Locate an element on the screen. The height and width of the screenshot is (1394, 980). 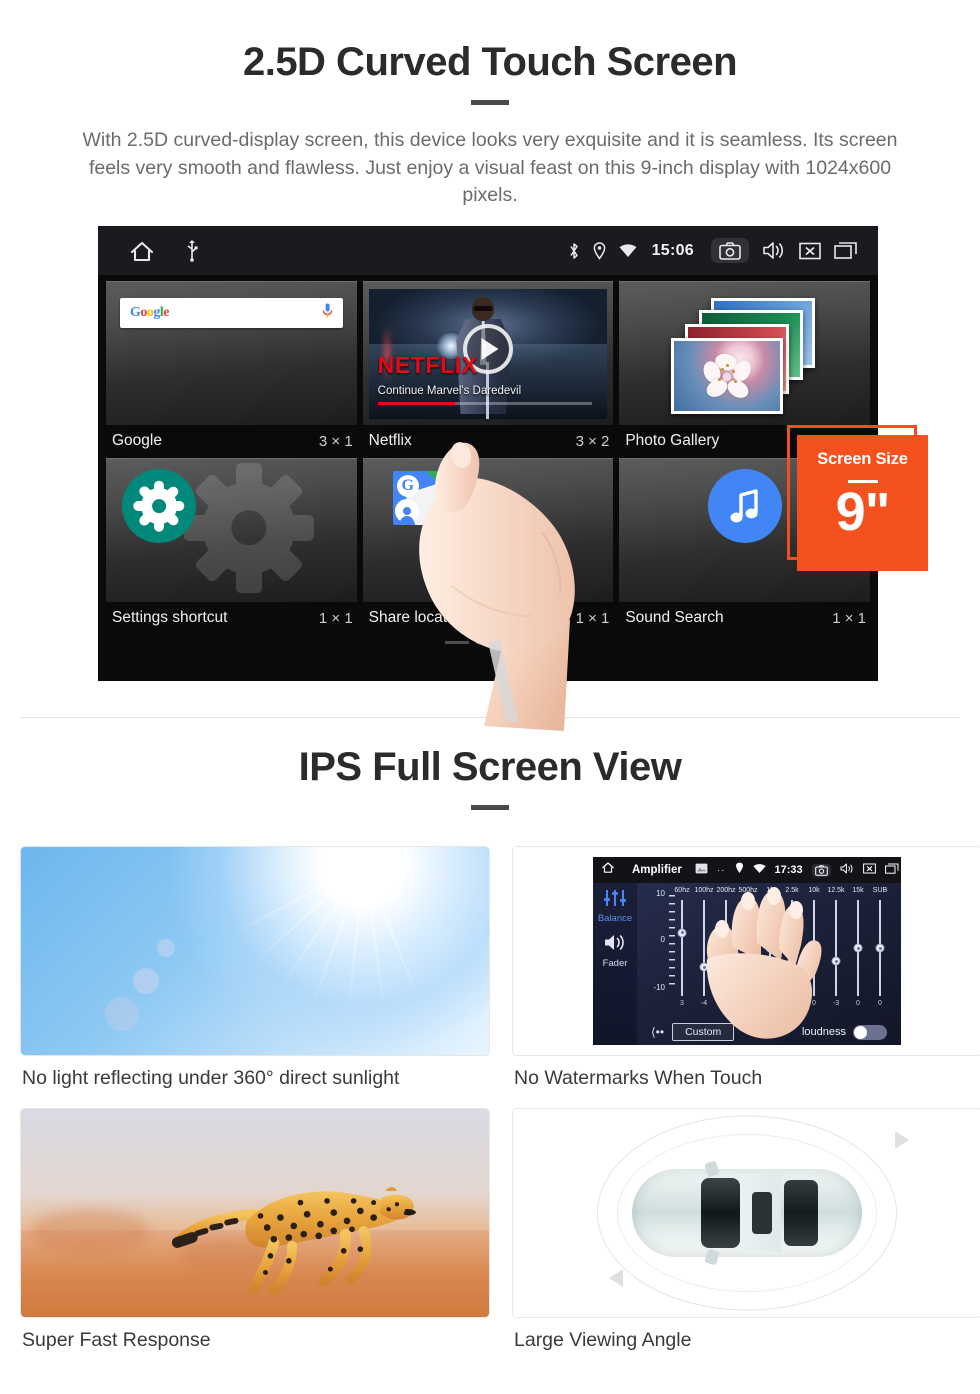
scale-label-mid: 0 is located at coordinates (662, 939).